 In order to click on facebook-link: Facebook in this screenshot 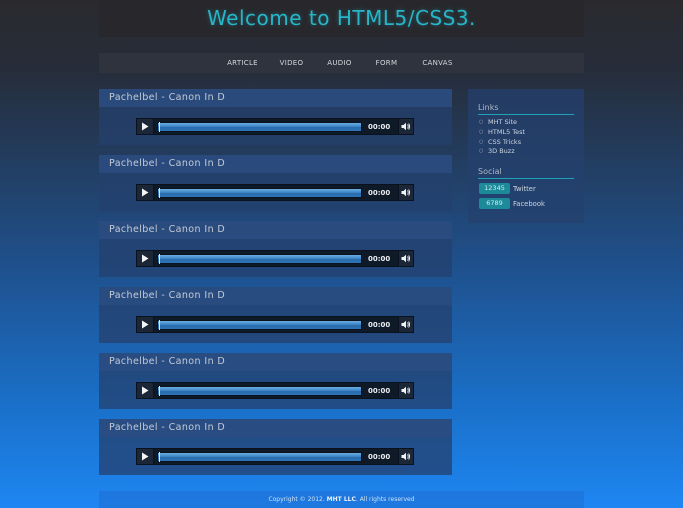, I will do `click(529, 204)`.